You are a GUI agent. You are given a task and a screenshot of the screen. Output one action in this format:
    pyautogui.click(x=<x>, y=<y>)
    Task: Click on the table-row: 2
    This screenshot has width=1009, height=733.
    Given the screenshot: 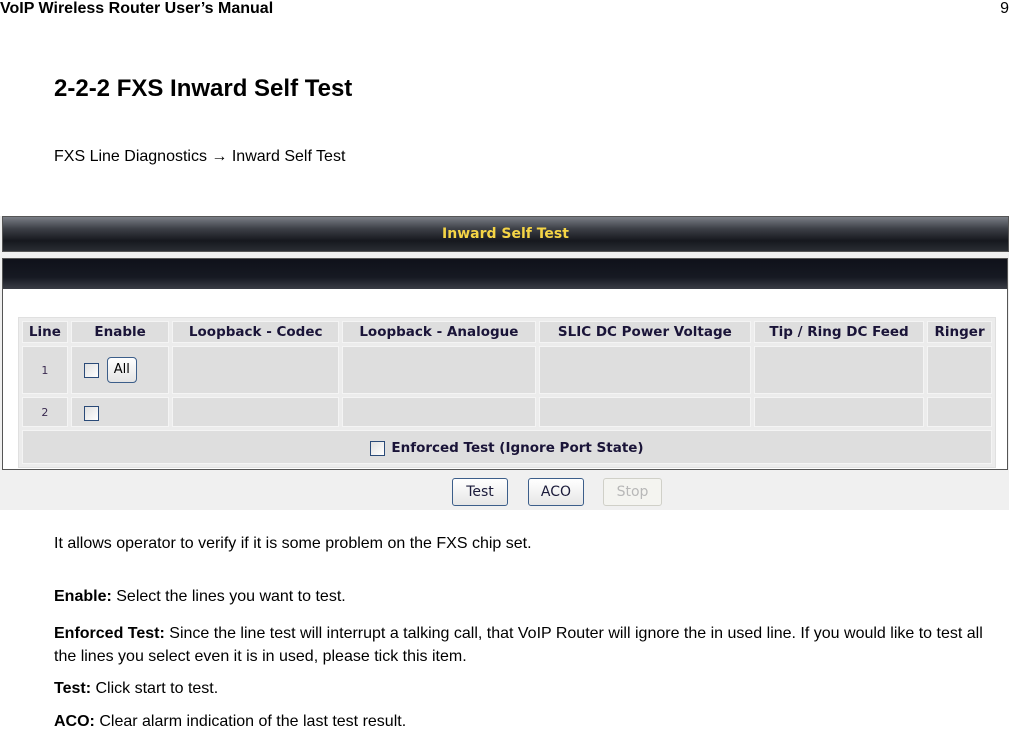 What is the action you would take?
    pyautogui.click(x=507, y=412)
    